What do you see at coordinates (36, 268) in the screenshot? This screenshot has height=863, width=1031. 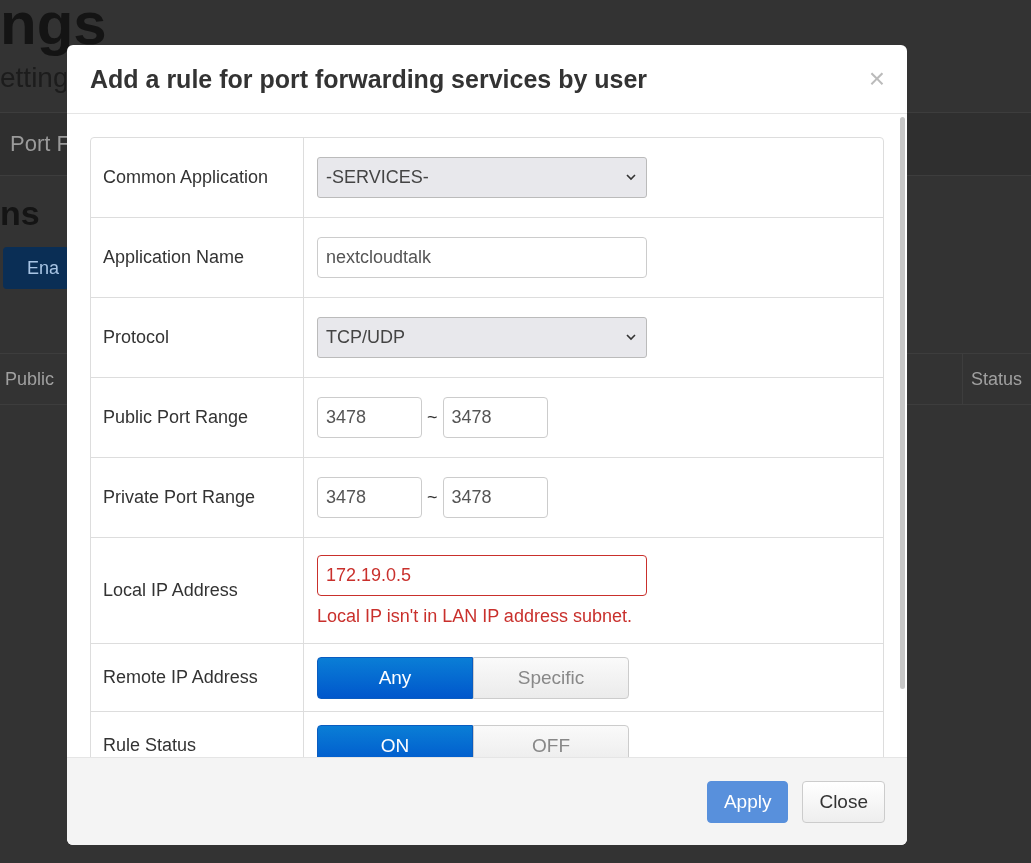 I see `enable-button: Ena` at bounding box center [36, 268].